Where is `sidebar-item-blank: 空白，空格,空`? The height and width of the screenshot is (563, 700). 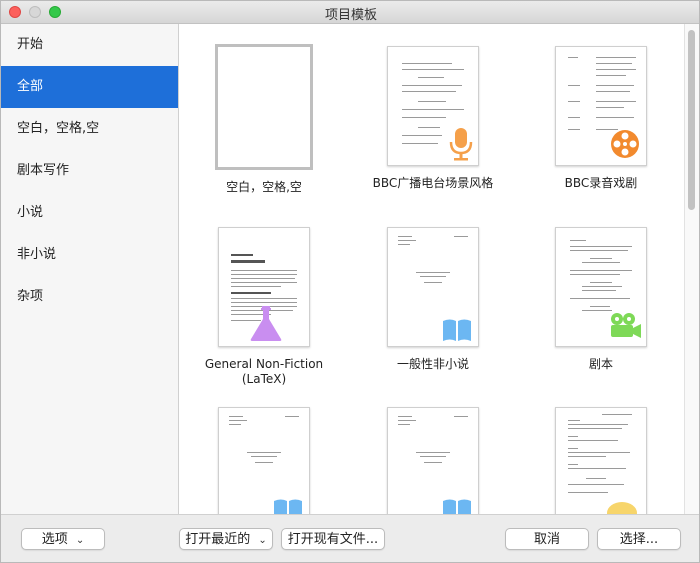
sidebar-item-blank: 空白，空格,空 is located at coordinates (89, 129).